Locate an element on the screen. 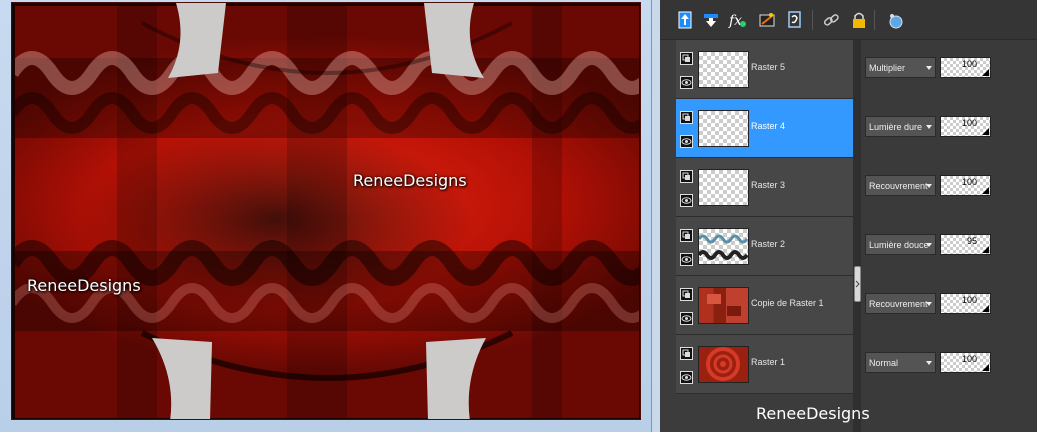 Image resolution: width=1037 pixels, height=432 pixels. grey-shape-top-left is located at coordinates (197, 40).